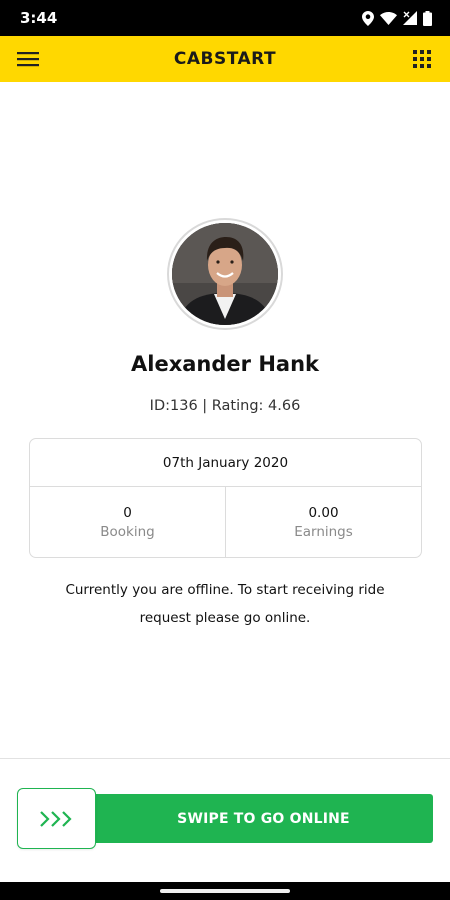 The height and width of the screenshot is (900, 450). I want to click on swipe-handle, so click(56, 818).